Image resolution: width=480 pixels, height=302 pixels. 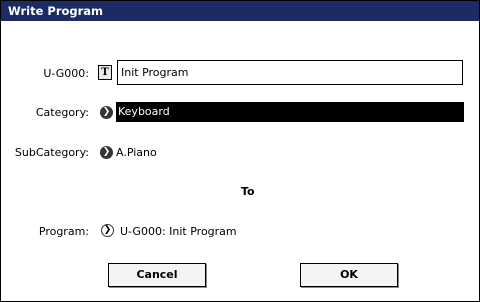 I want to click on program-name-field: Init Program, so click(x=290, y=72).